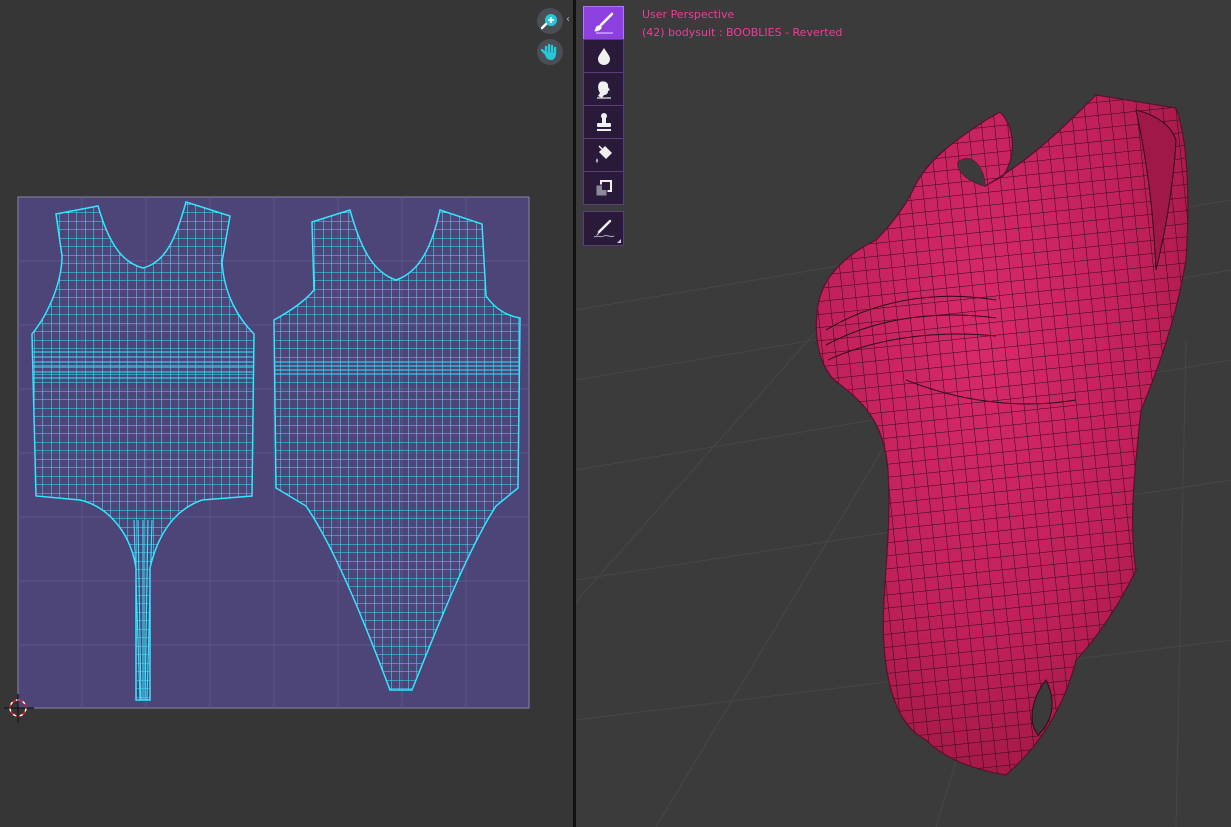  I want to click on hand-pan-icon, so click(549, 51).